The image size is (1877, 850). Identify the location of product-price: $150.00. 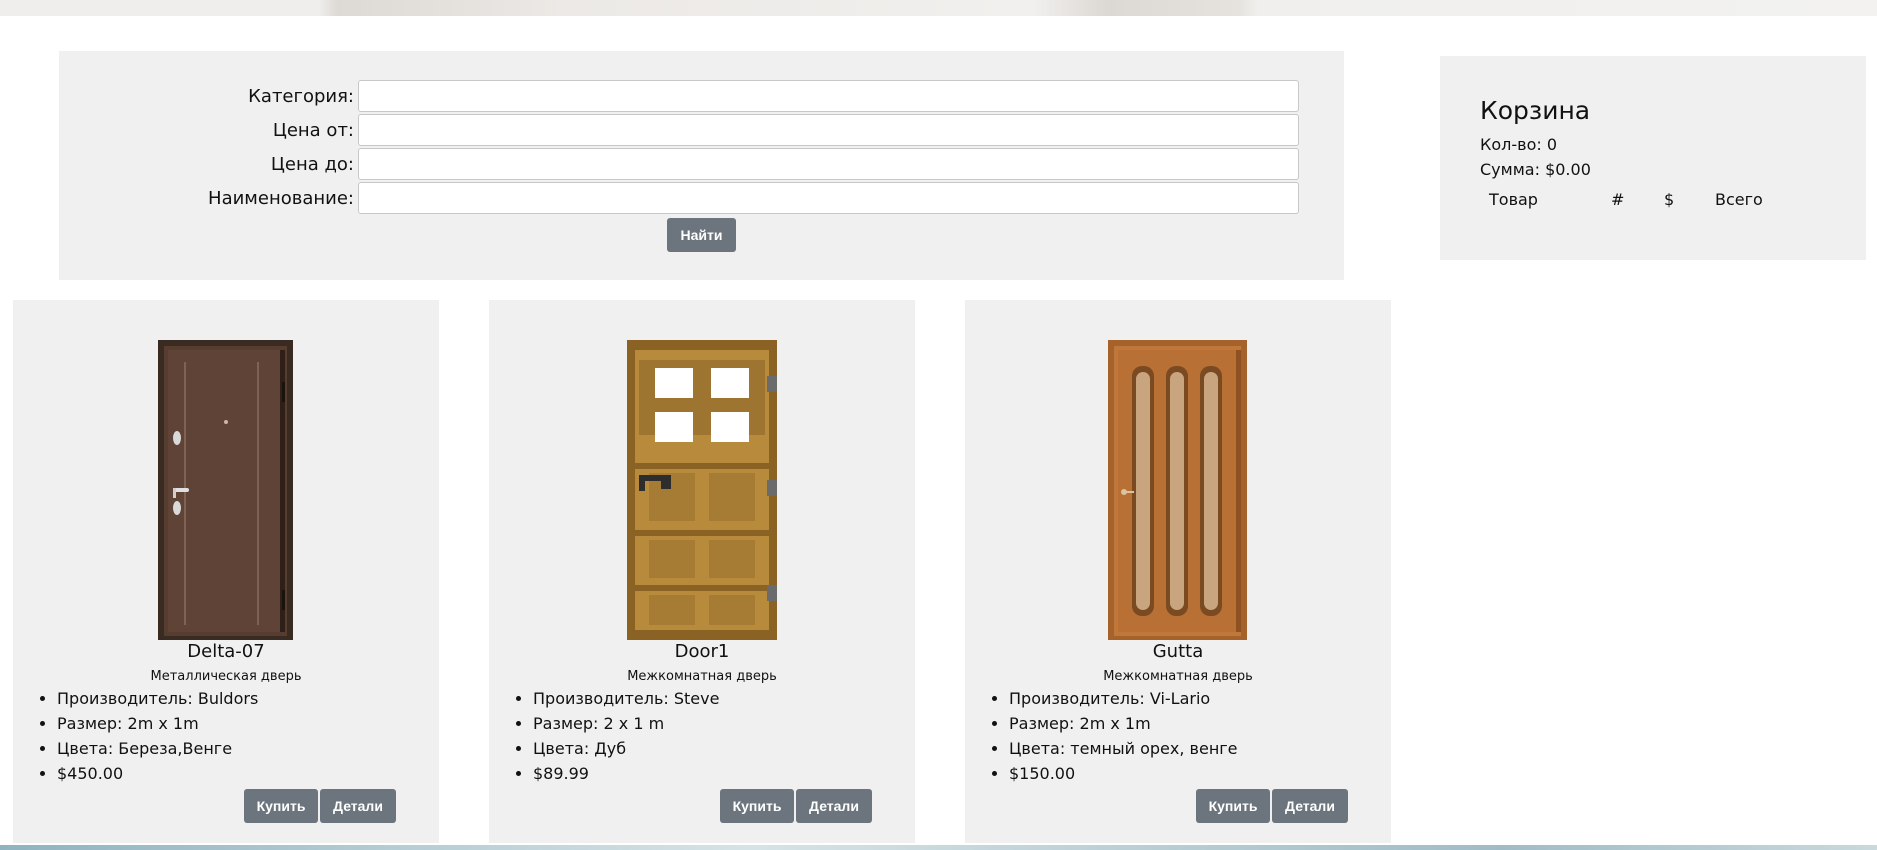
(1123, 773).